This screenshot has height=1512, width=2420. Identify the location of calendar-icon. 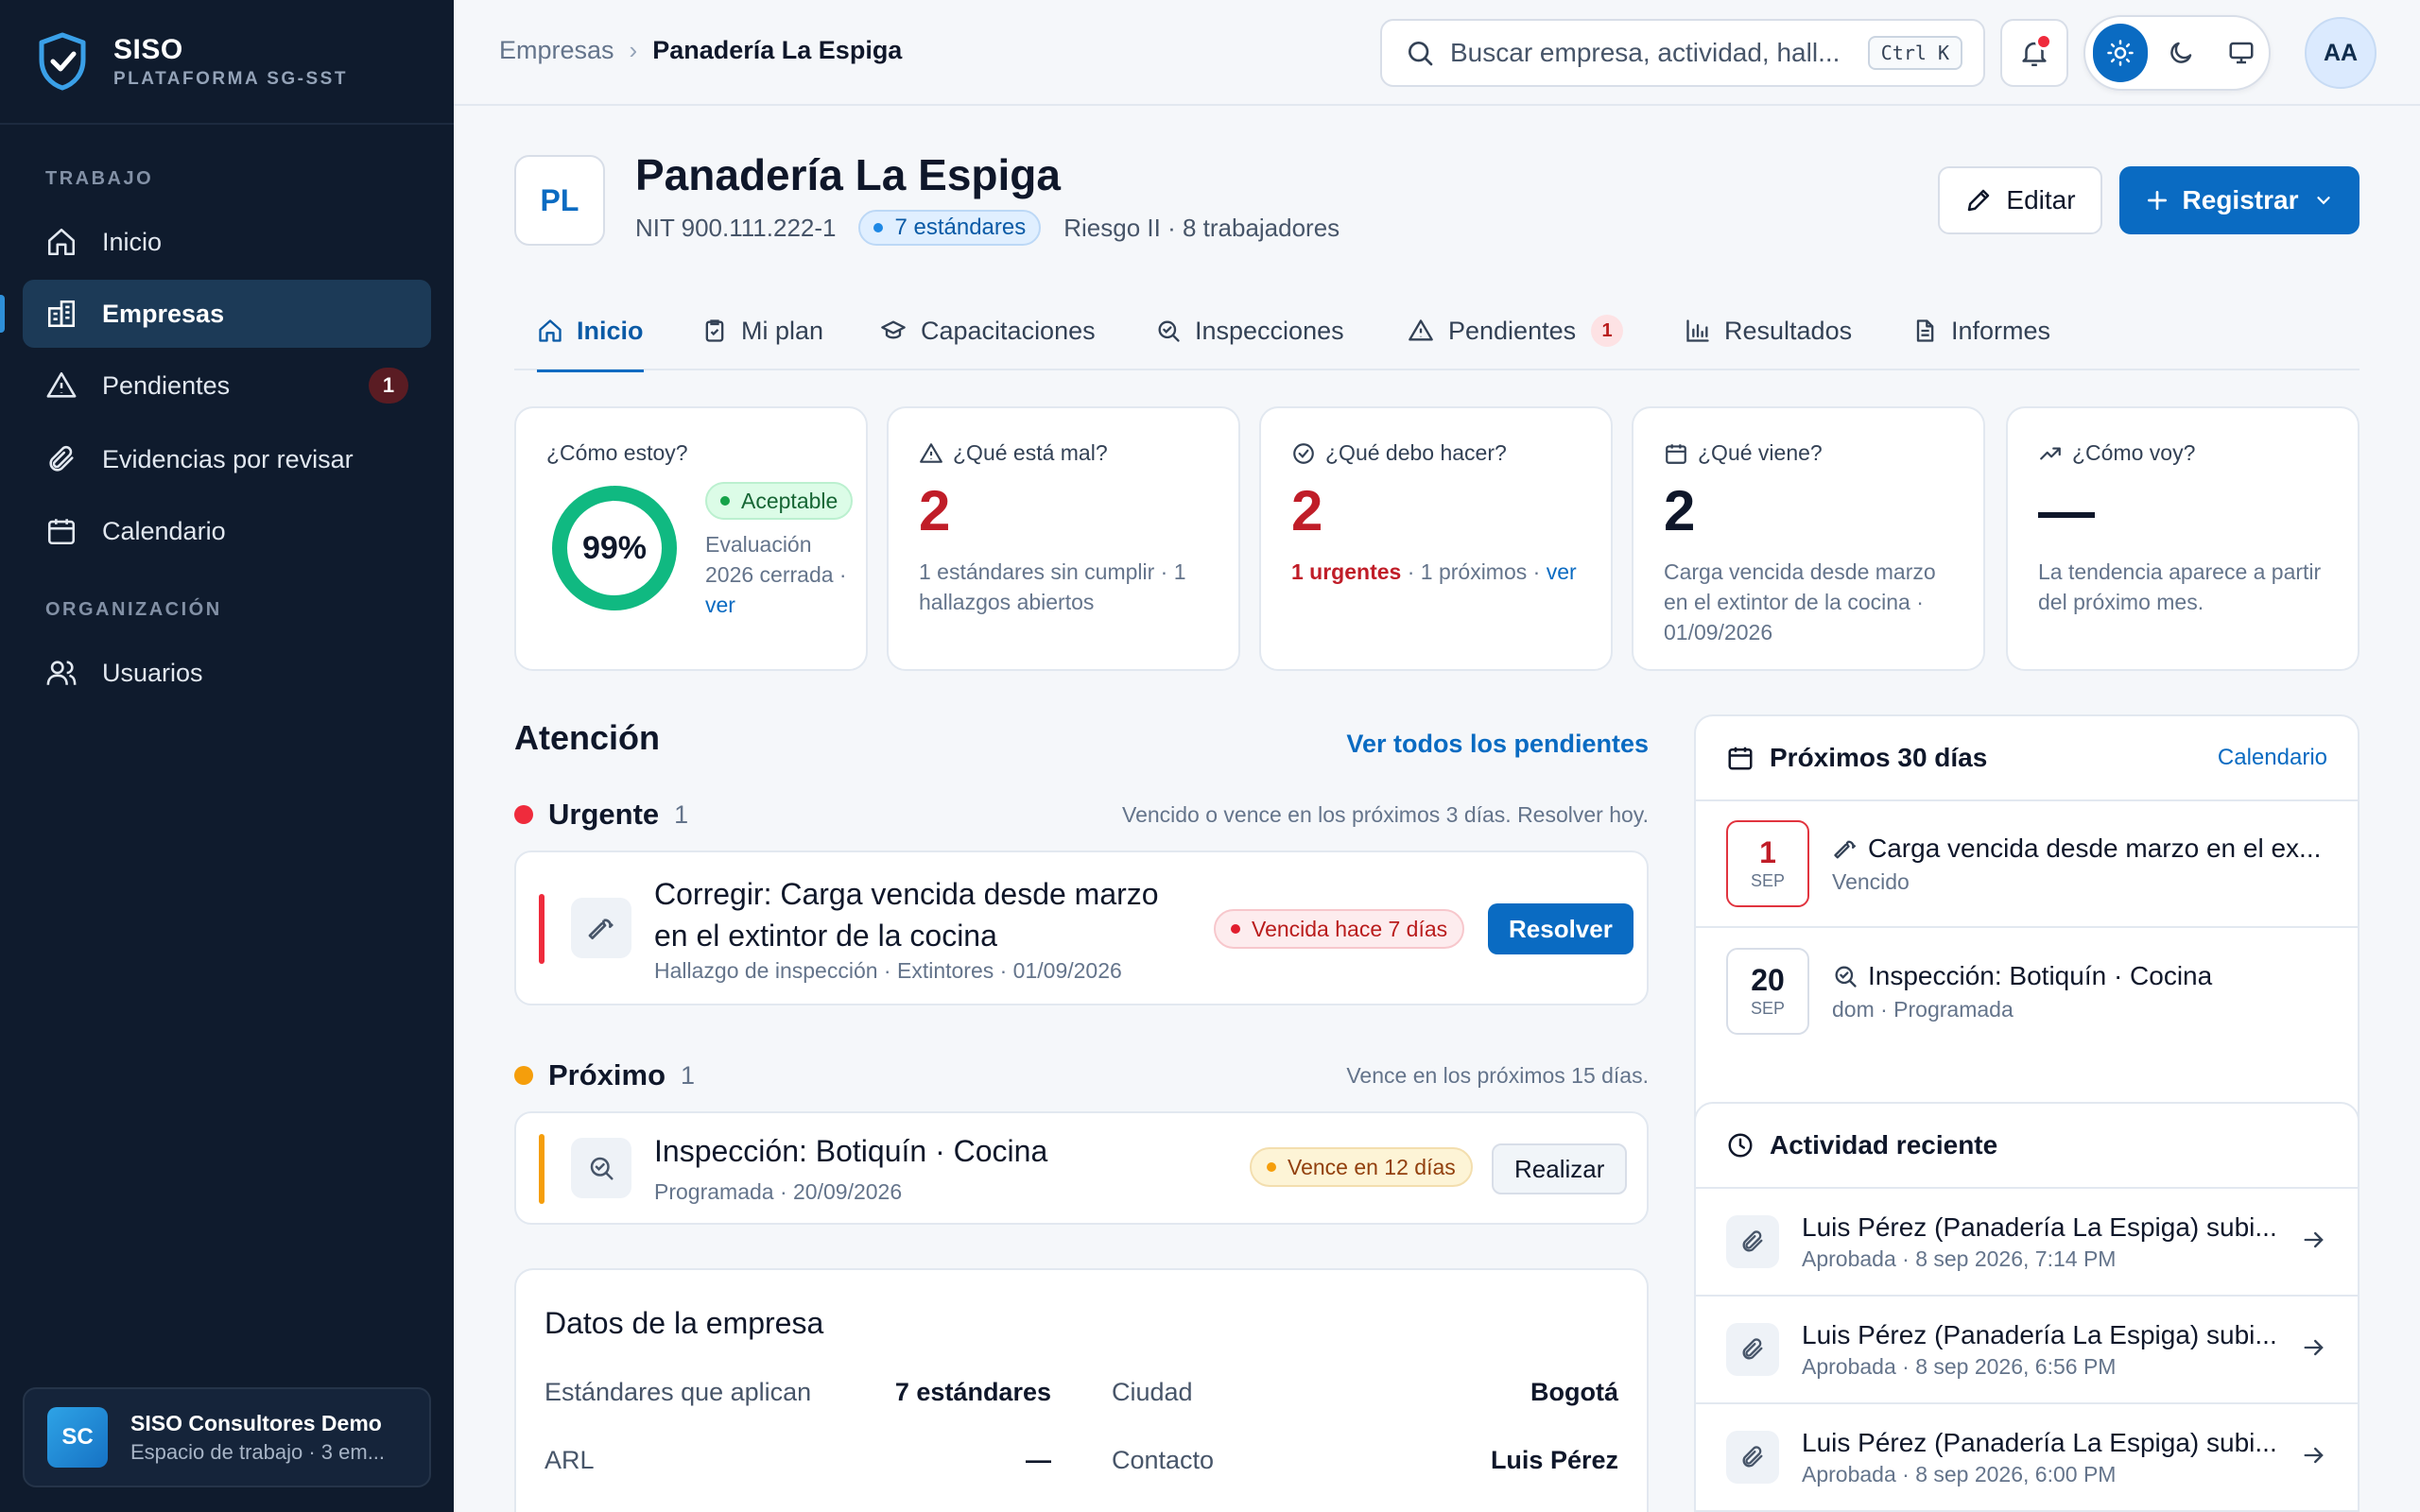
(1676, 453).